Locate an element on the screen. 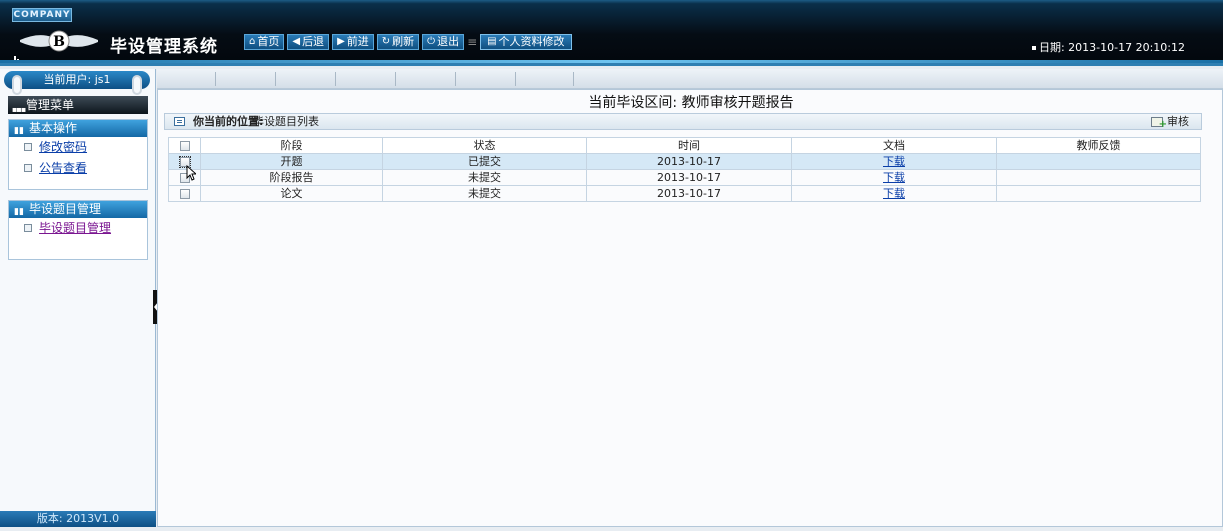 The image size is (1223, 531). refresh-label: 刷新 is located at coordinates (403, 41).